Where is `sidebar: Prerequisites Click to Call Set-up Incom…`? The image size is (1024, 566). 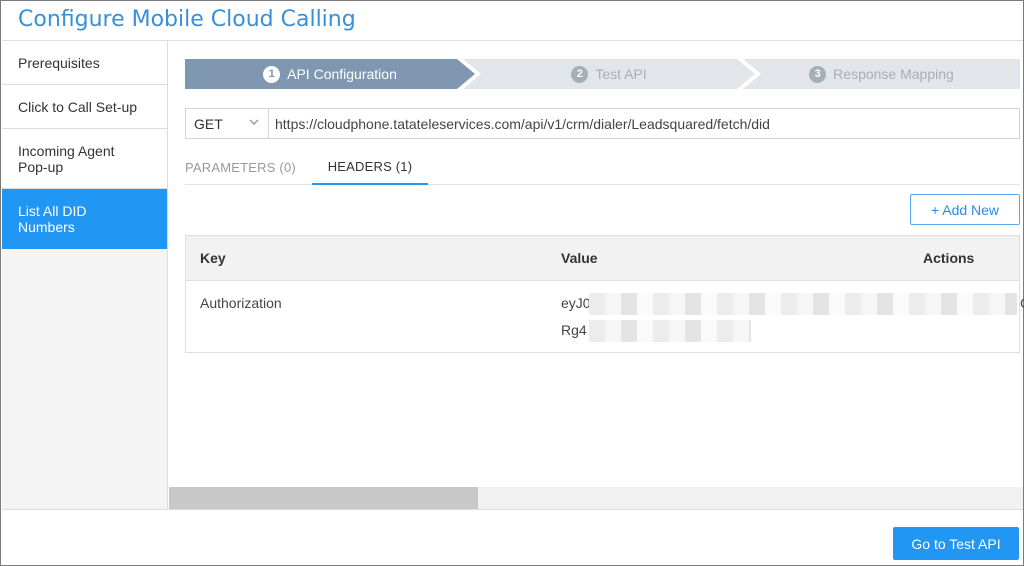 sidebar: Prerequisites Click to Call Set-up Incom… is located at coordinates (85, 275).